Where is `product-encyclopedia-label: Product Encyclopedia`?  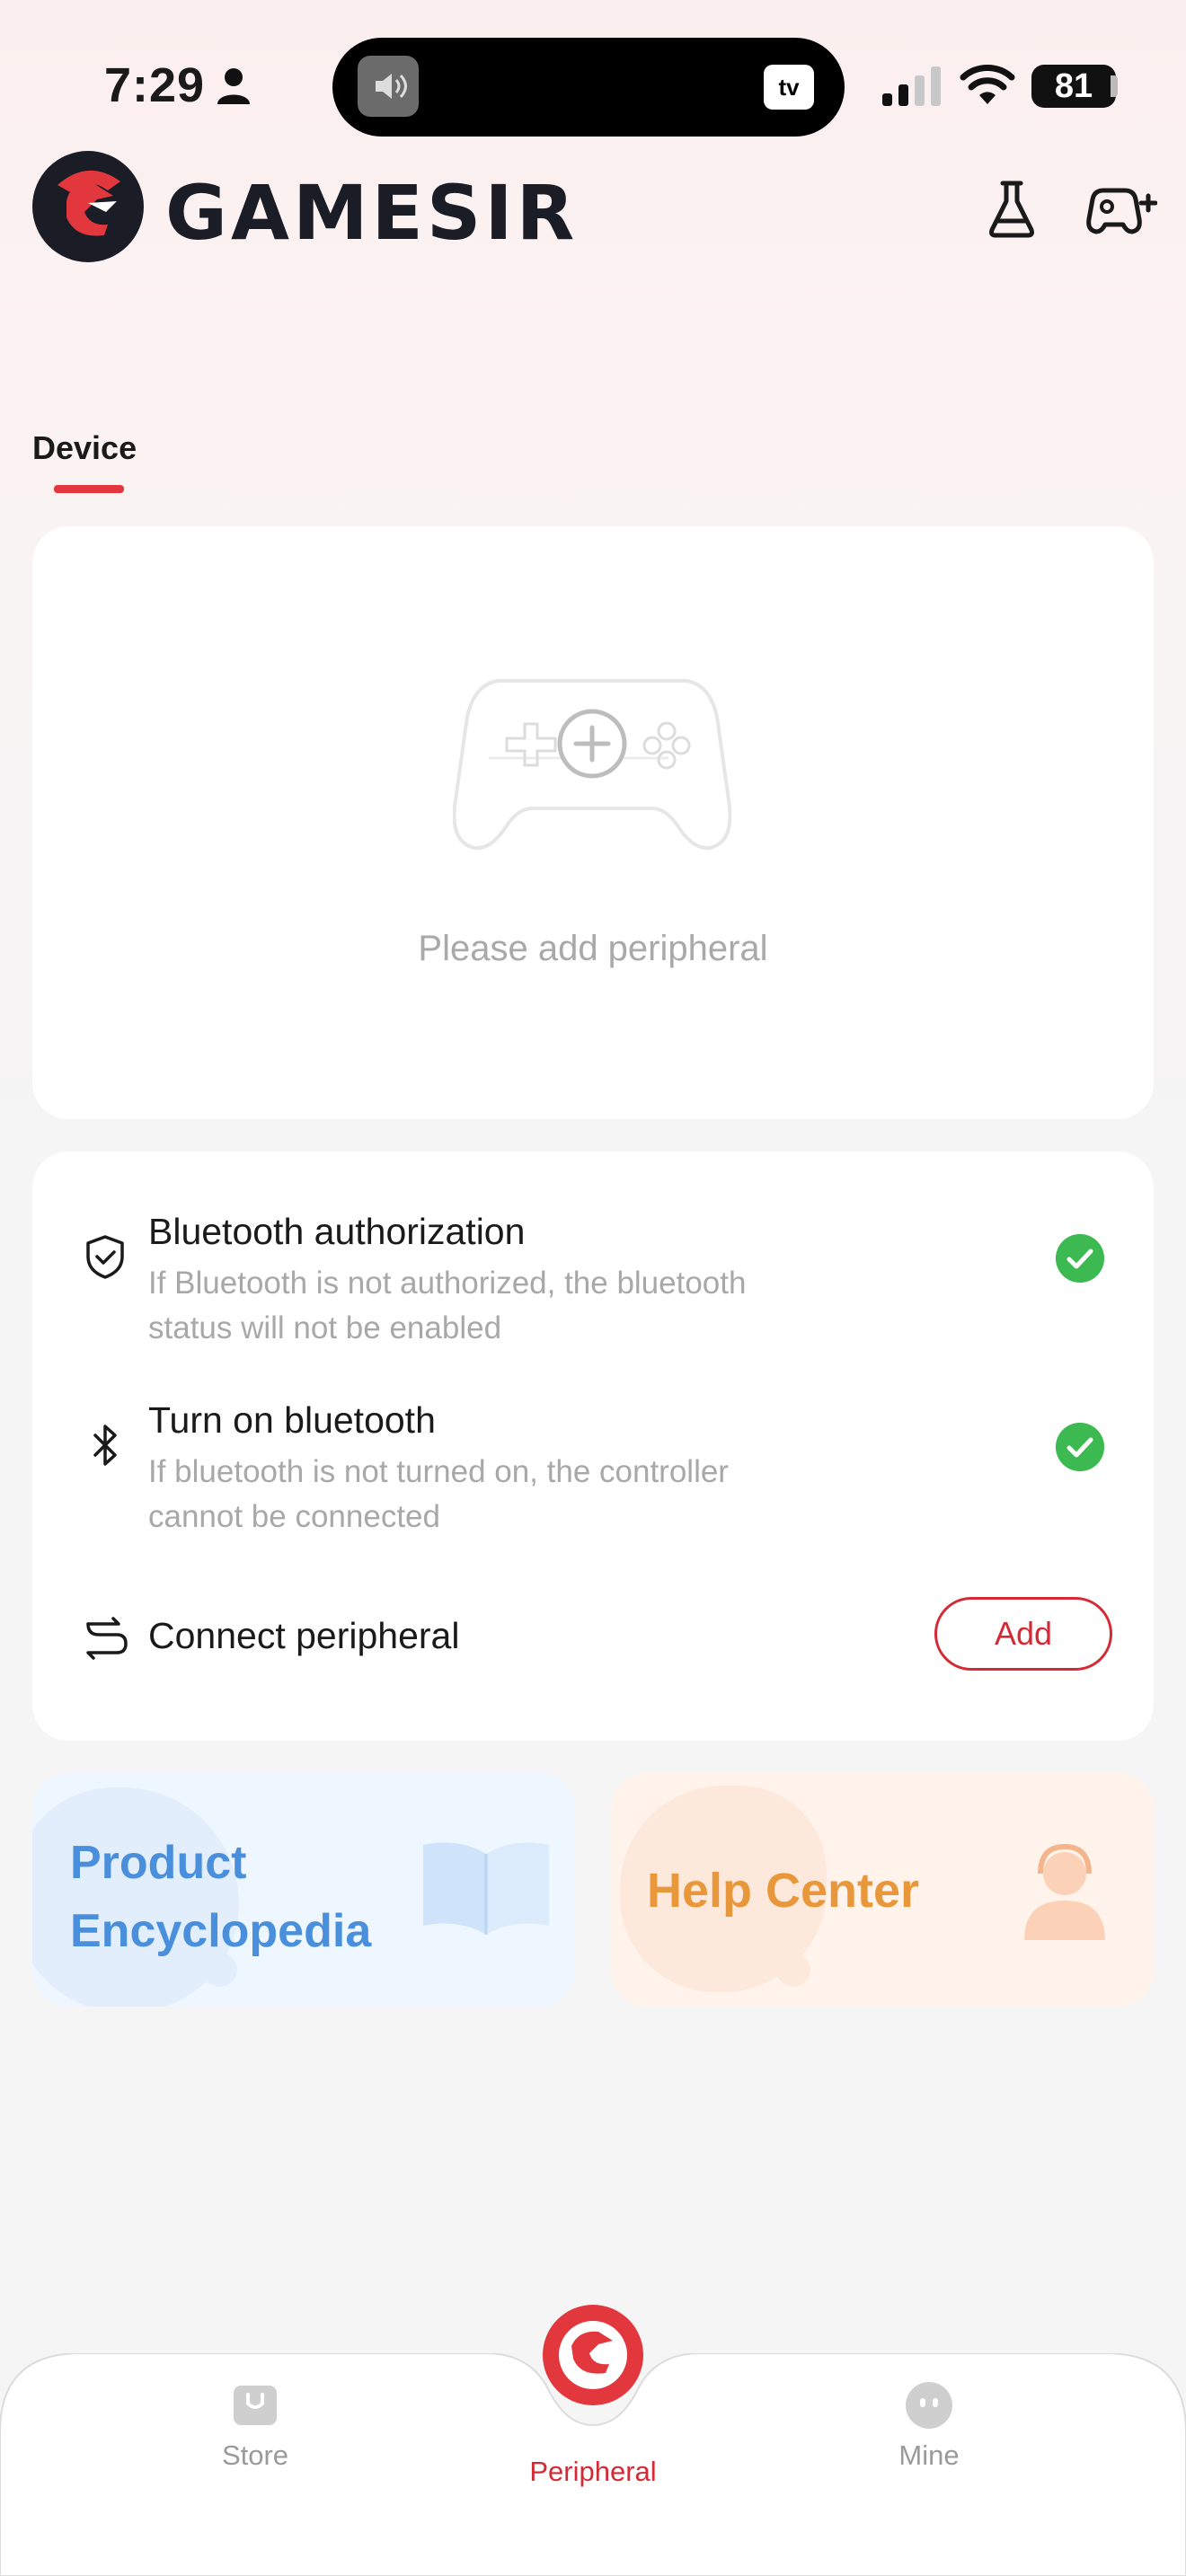 product-encyclopedia-label: Product Encyclopedia is located at coordinates (221, 1897).